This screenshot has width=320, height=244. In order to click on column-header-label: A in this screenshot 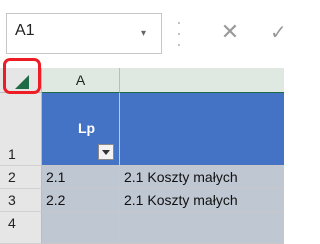, I will do `click(80, 80)`.